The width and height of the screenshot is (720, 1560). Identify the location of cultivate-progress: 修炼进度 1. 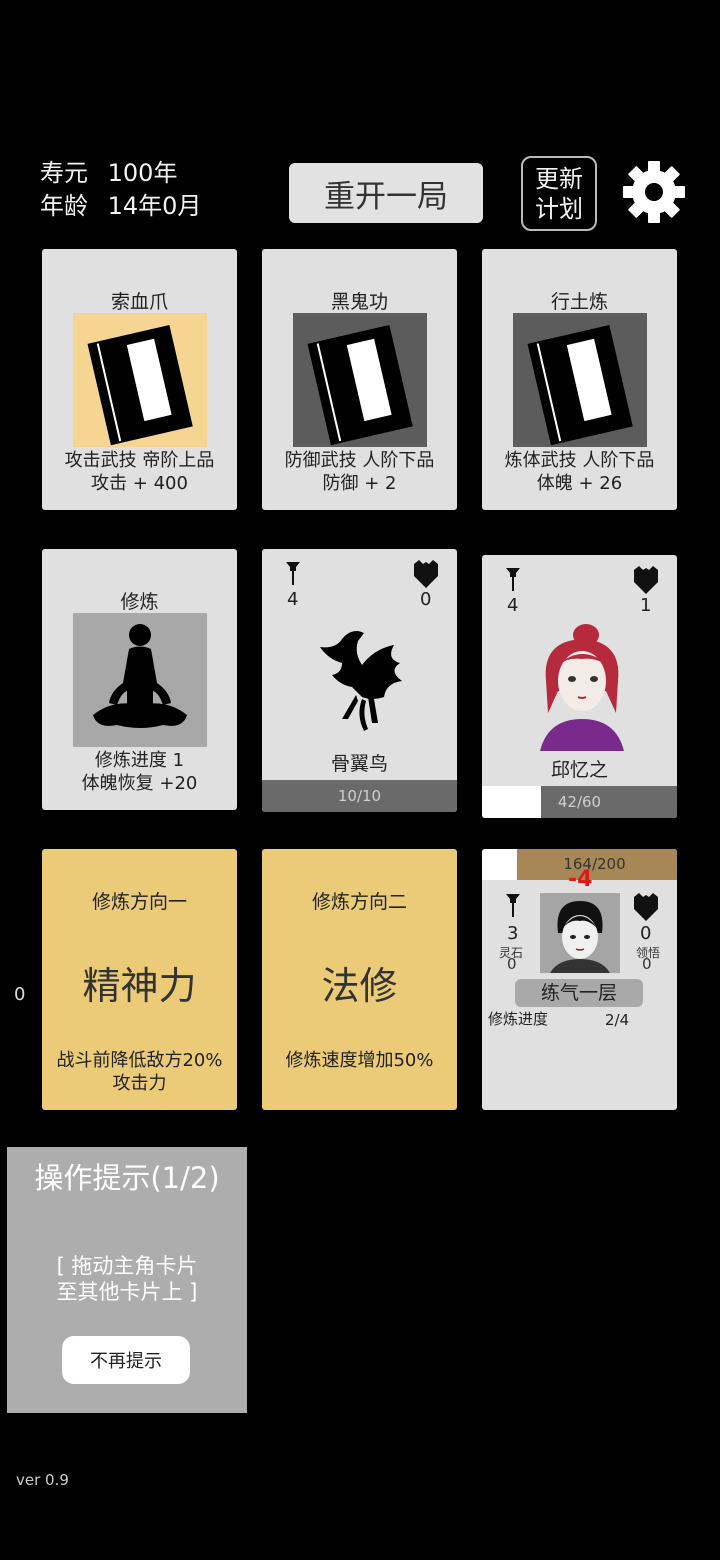
(139, 760).